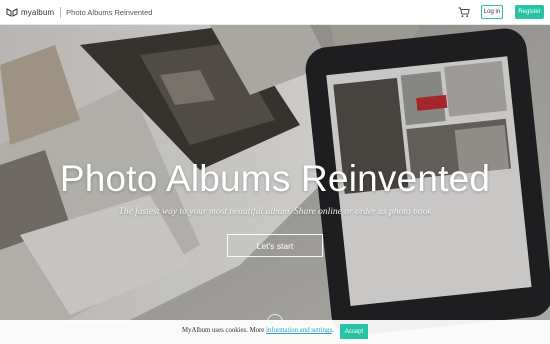  Describe the element at coordinates (464, 12) in the screenshot. I see `shopping-cart-icon` at that location.